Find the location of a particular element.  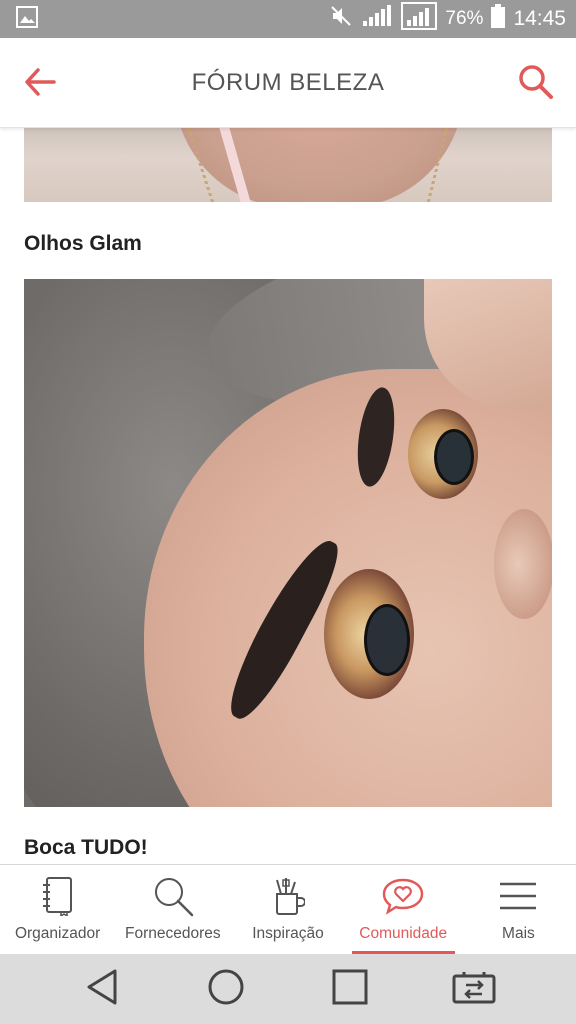

notebook-icon is located at coordinates (58, 896).